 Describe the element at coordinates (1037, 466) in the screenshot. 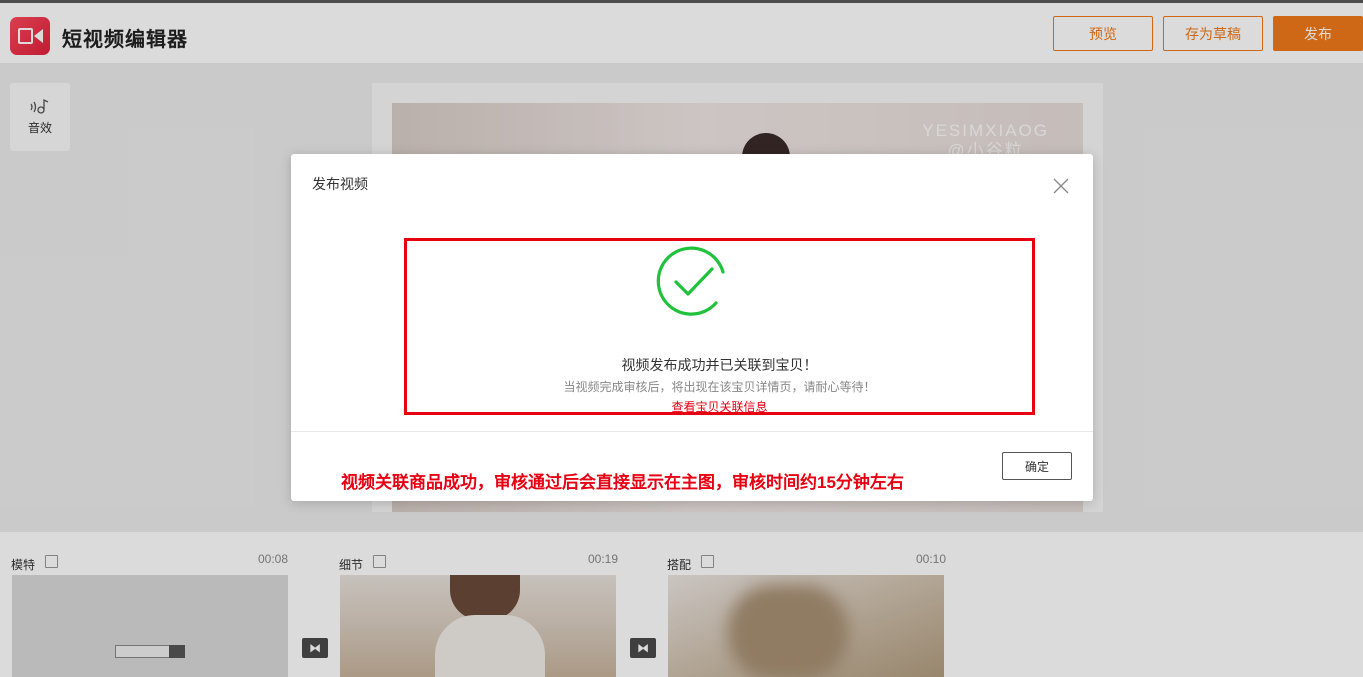

I see `confirm-button: 确定` at that location.